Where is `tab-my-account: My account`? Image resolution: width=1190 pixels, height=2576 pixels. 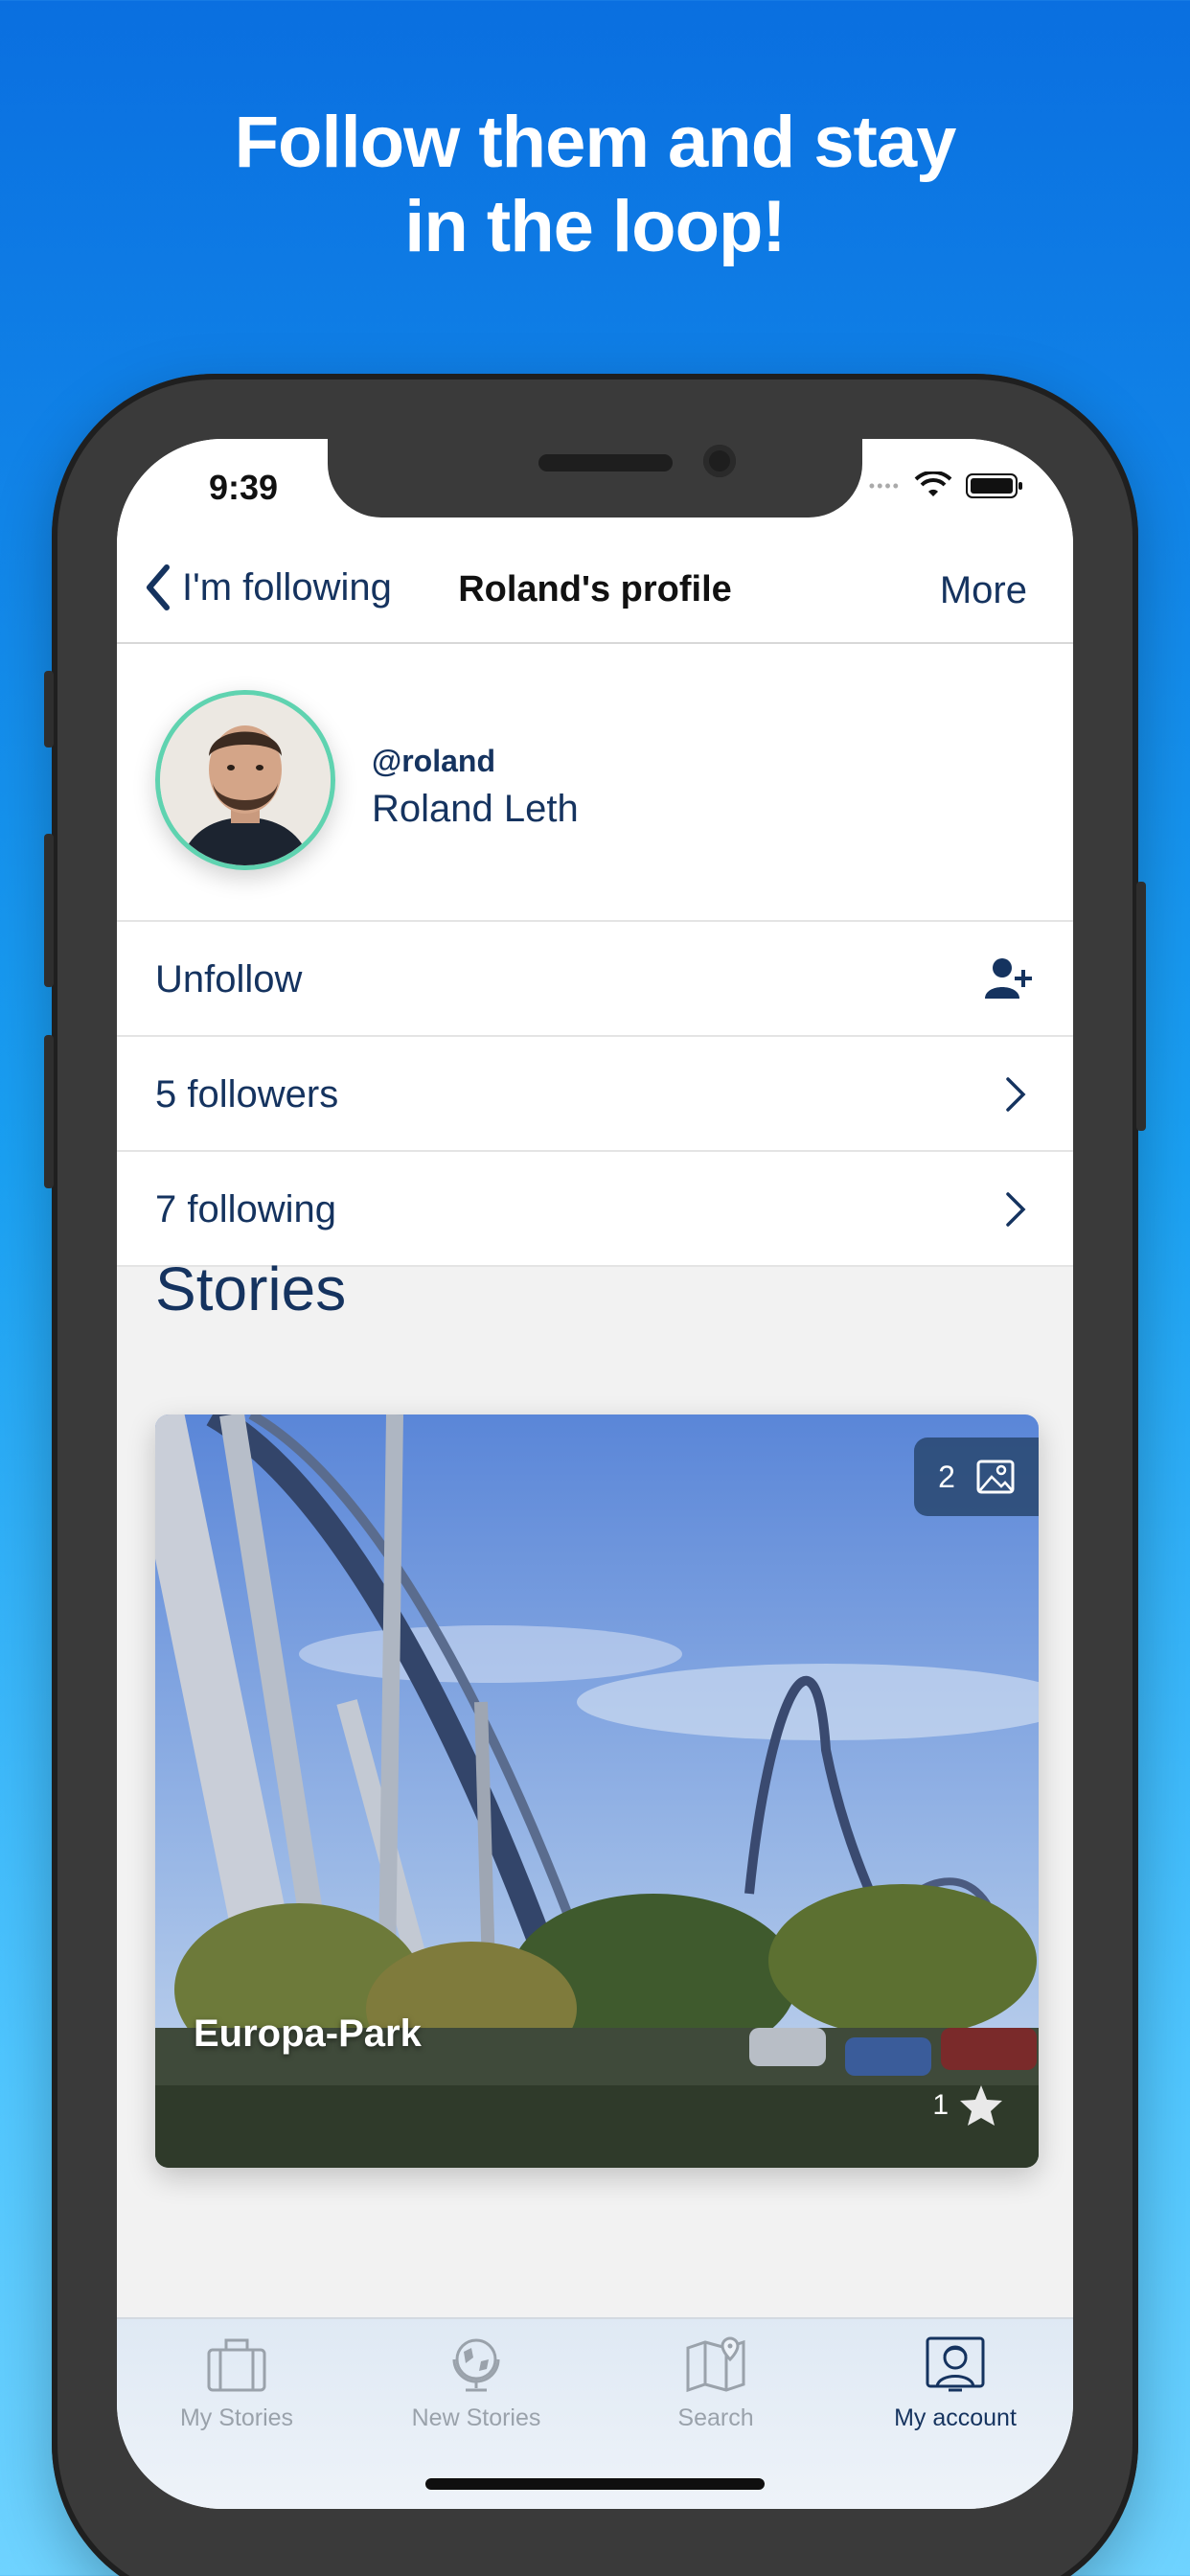
tab-my-account: My account is located at coordinates (954, 2383).